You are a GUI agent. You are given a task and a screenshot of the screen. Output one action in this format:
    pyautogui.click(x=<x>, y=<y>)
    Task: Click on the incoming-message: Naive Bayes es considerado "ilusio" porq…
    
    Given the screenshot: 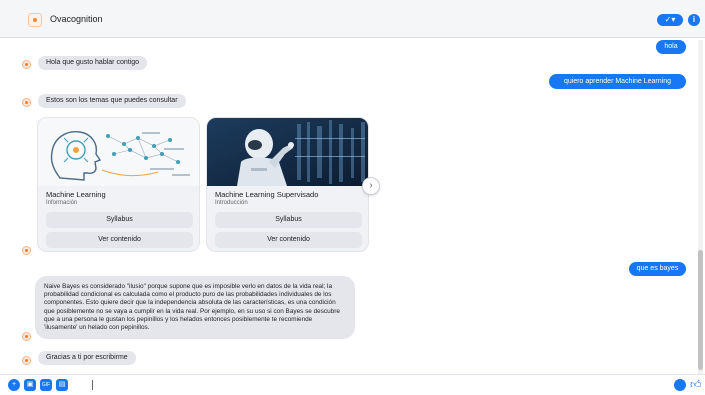 What is the action you would take?
    pyautogui.click(x=195, y=308)
    